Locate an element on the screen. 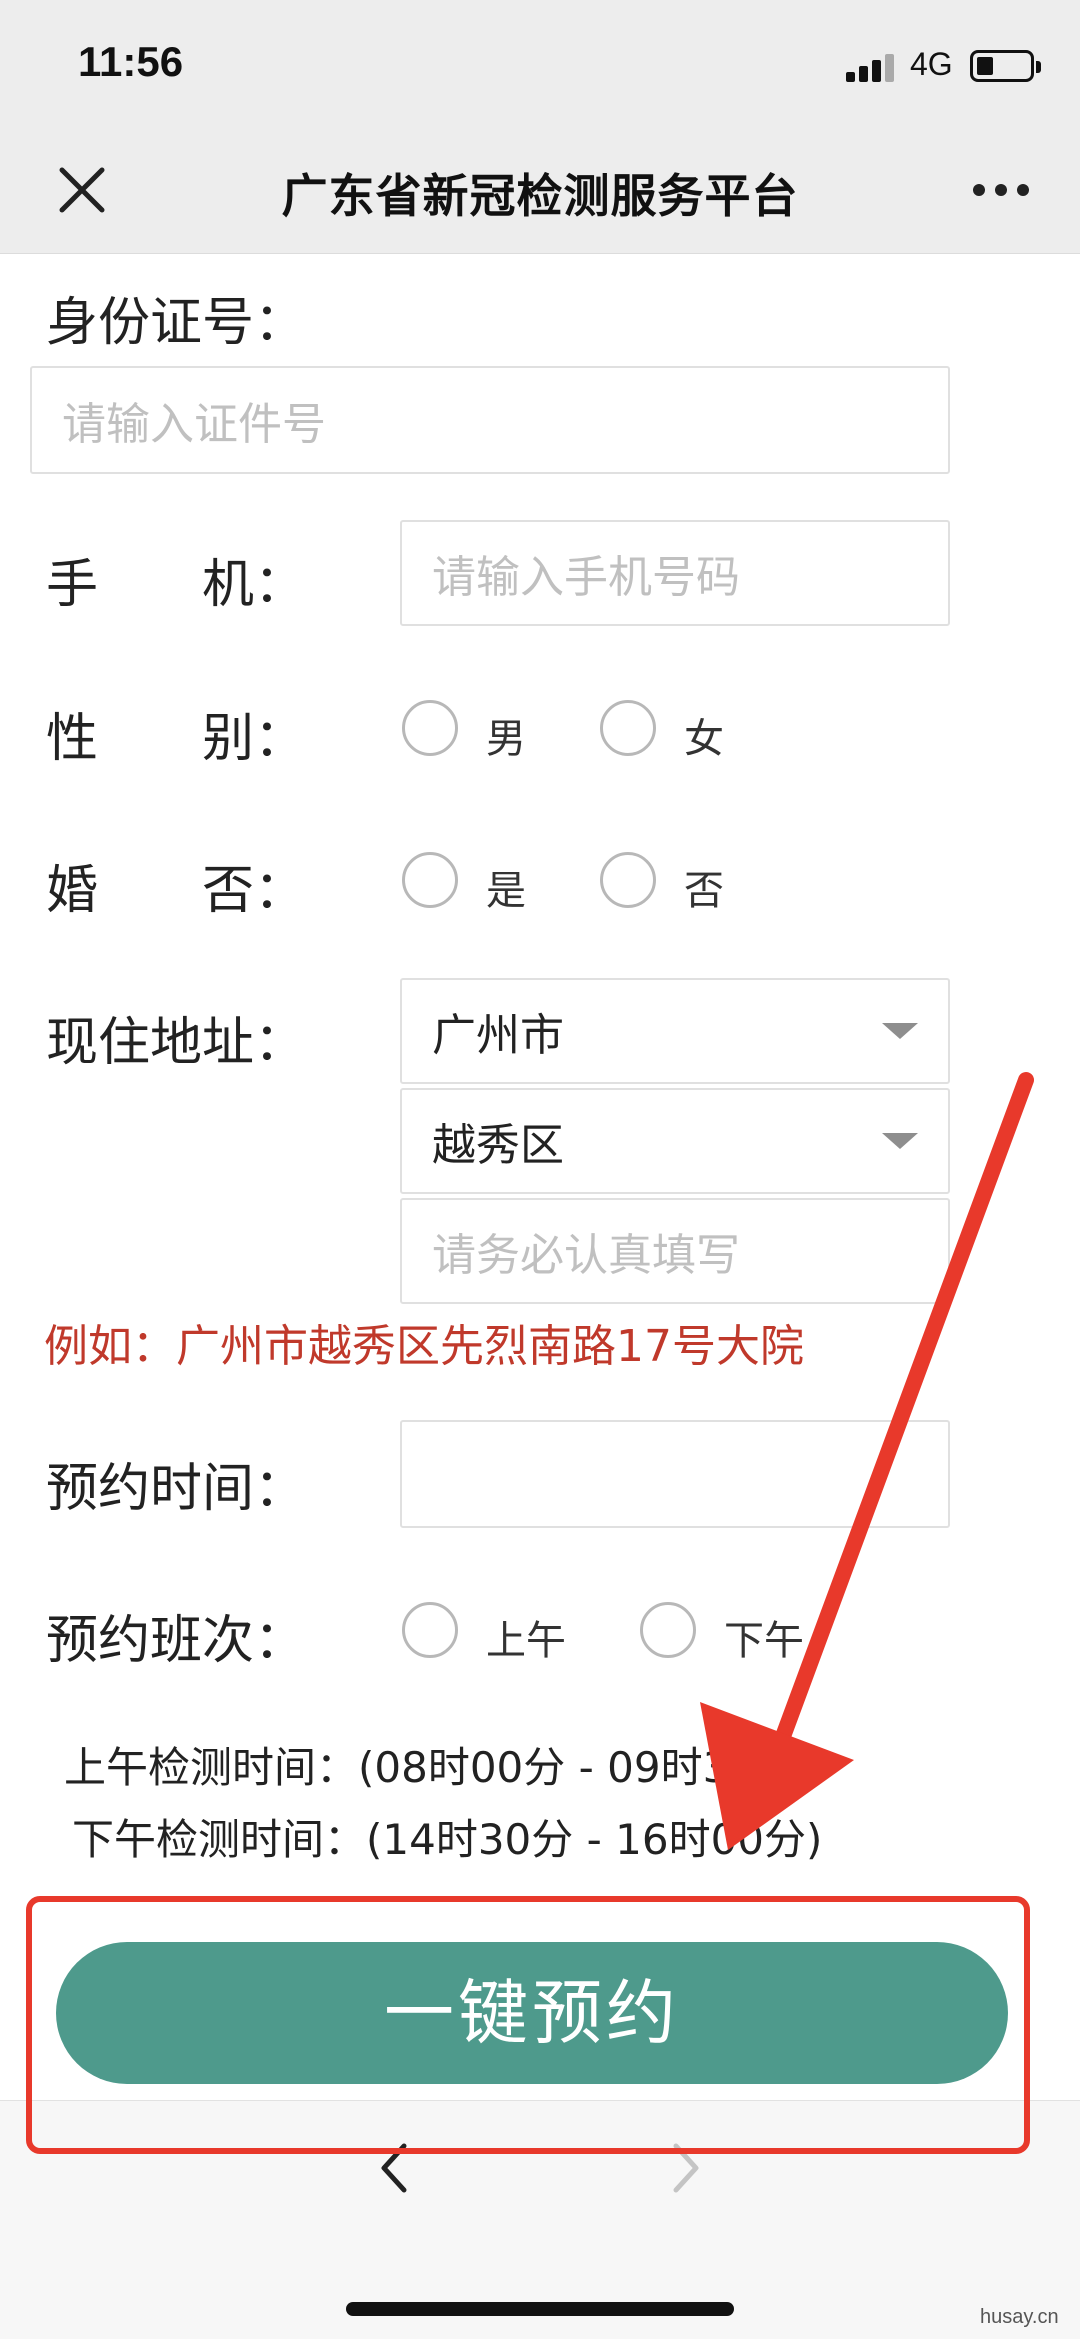 The height and width of the screenshot is (2339, 1080). married-yes-label: 是 is located at coordinates (506, 887).